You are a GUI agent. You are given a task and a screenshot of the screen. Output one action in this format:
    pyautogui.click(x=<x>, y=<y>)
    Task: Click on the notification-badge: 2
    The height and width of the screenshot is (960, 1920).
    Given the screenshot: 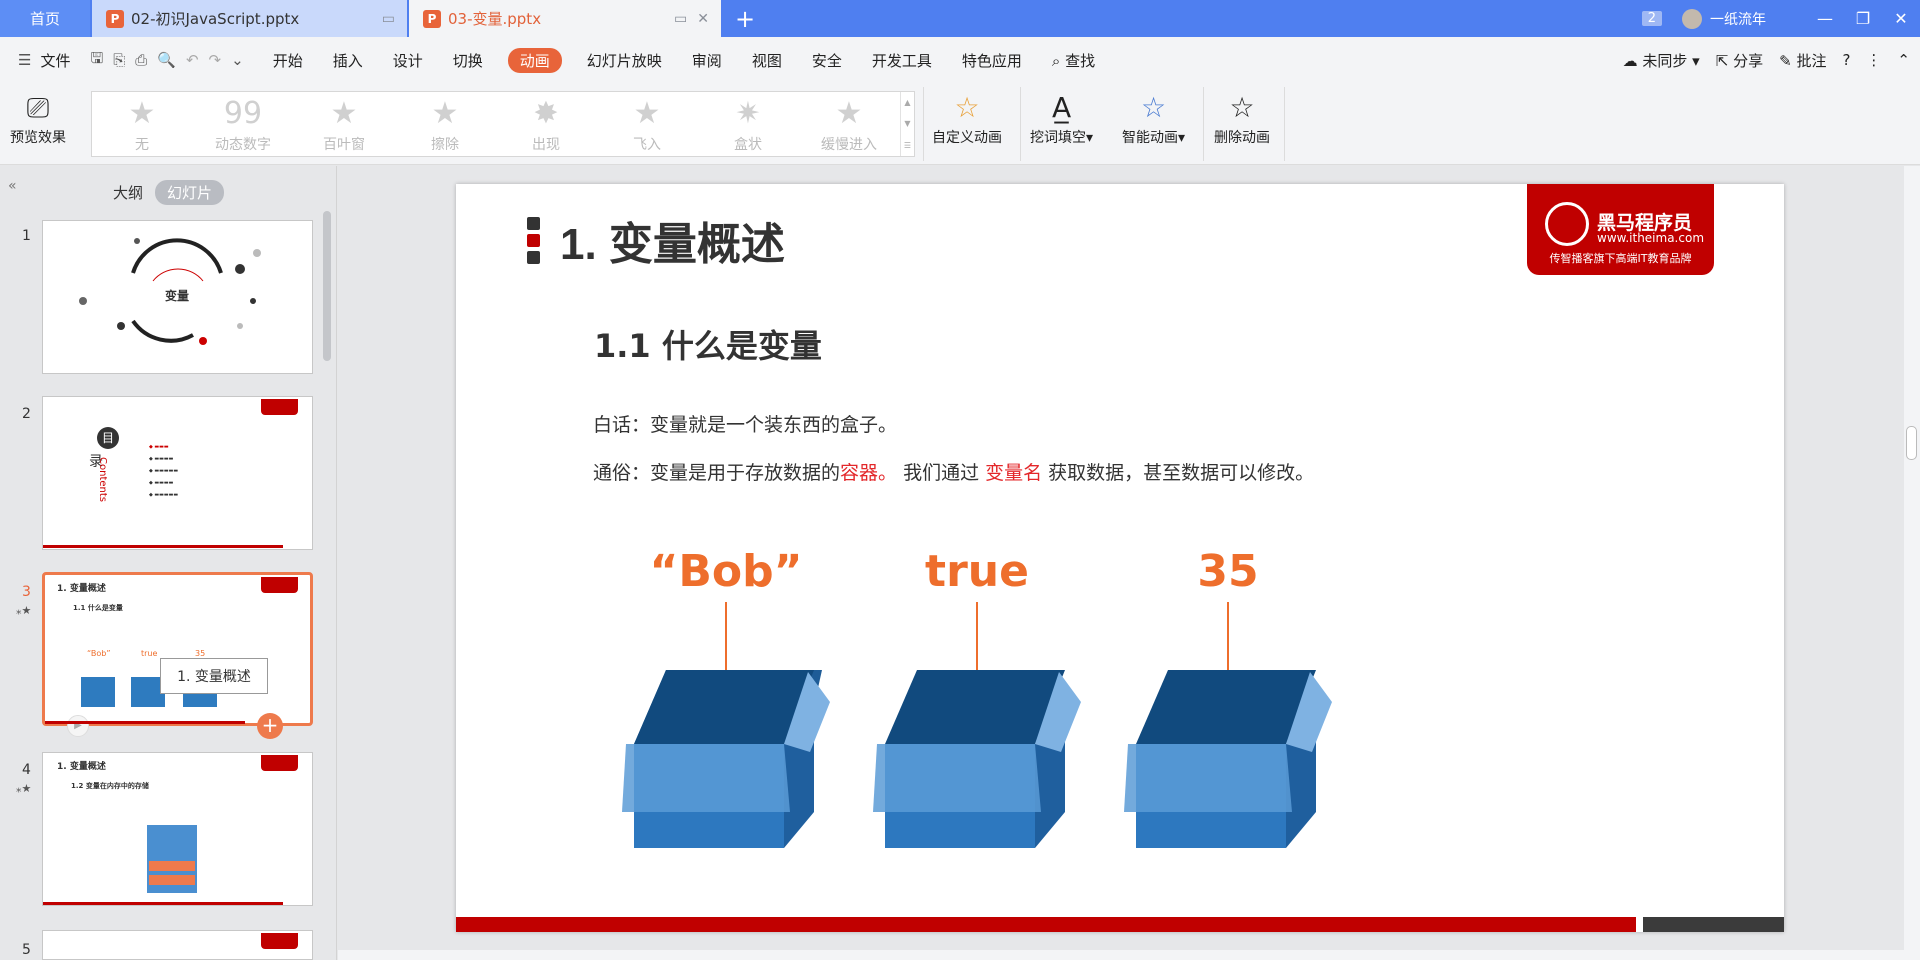 What is the action you would take?
    pyautogui.click(x=1651, y=18)
    